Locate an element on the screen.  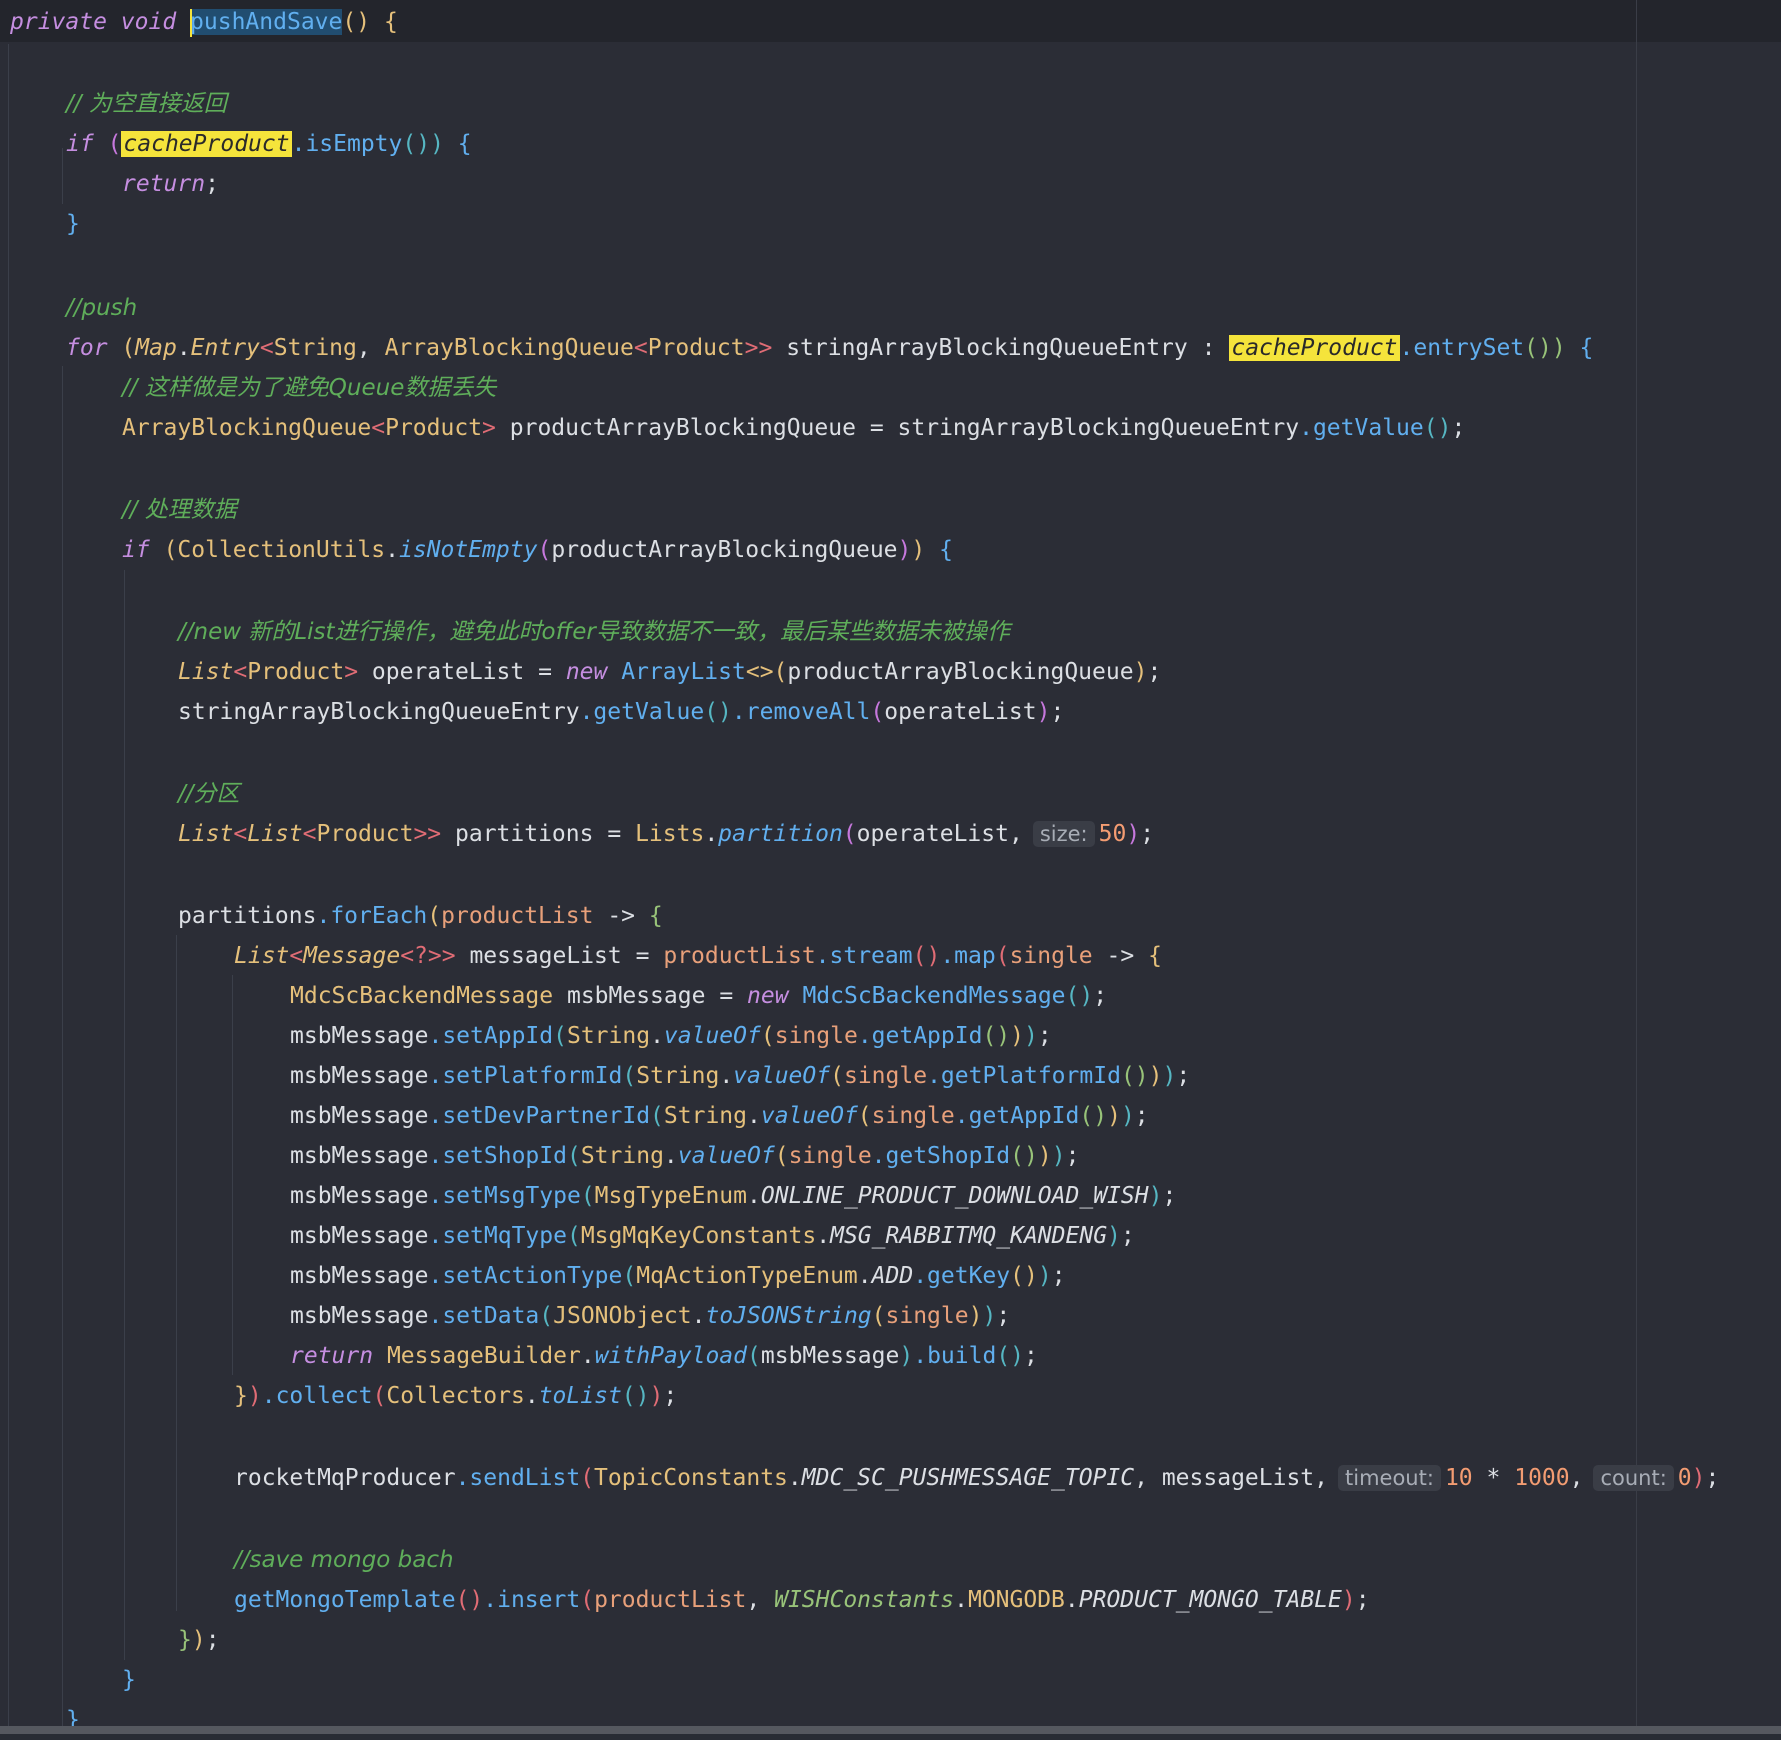
number: 0 is located at coordinates (1684, 1478).